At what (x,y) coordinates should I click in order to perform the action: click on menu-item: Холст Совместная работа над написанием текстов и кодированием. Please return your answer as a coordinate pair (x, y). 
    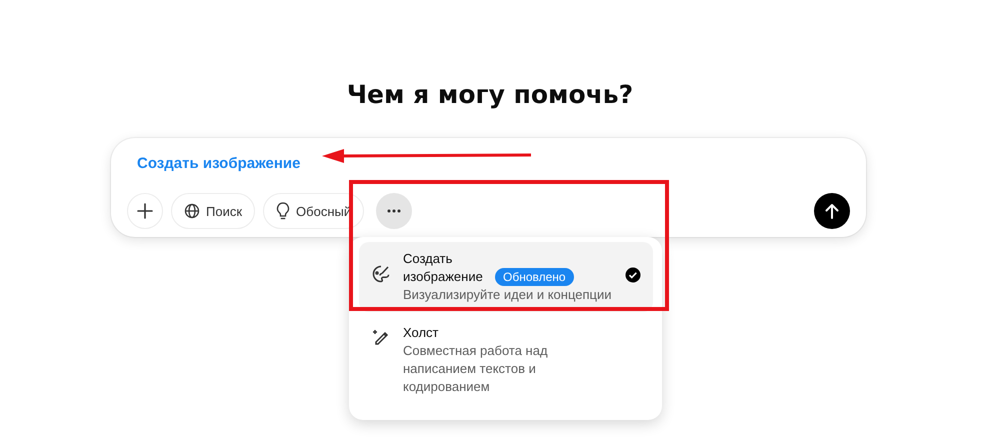
    Looking at the image, I should click on (506, 360).